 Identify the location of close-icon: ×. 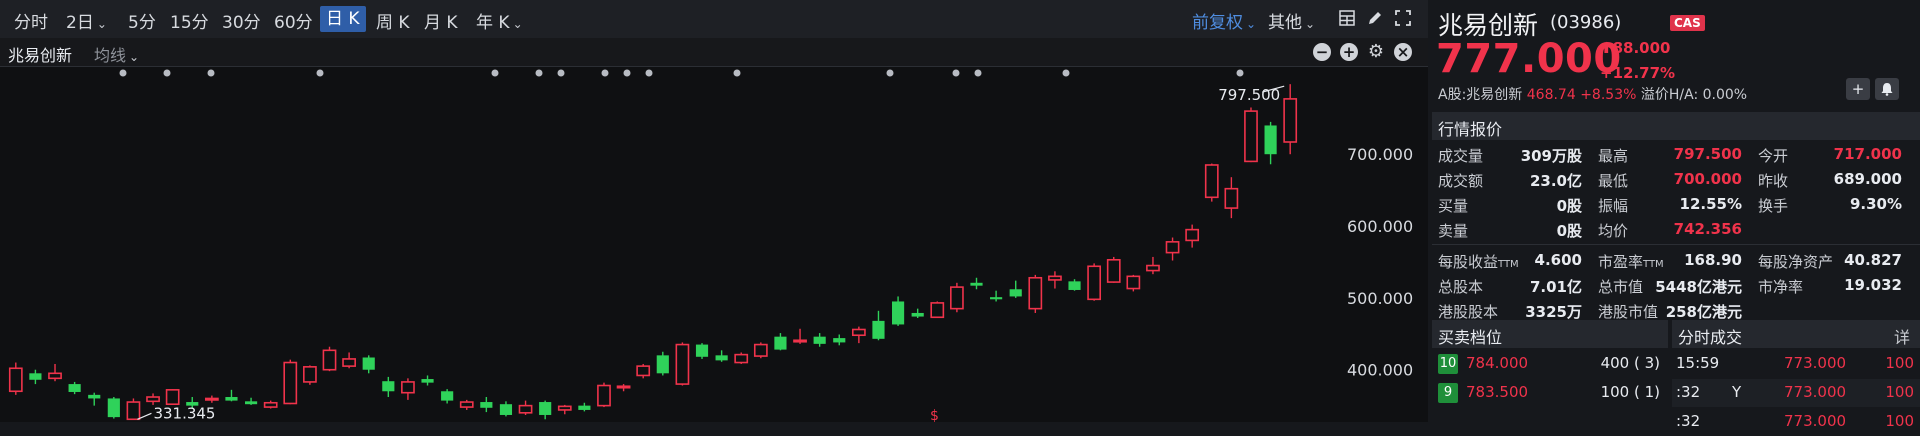
(1403, 52).